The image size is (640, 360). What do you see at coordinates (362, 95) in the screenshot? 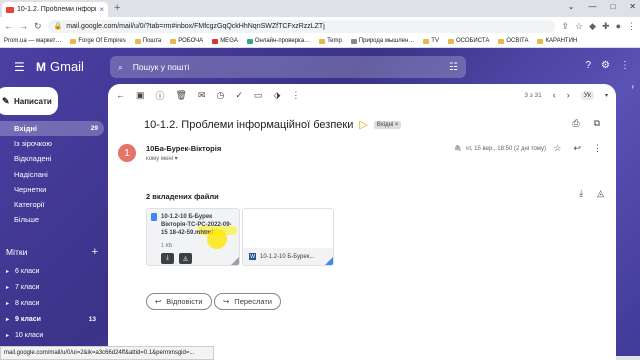
I see `email-toolbar: ← ▣ ⓘ 🗑 ✉ ◷ ✓ ▭ ⬗ ⋮ 3 з 31 ‹ › Ук ▾` at bounding box center [362, 95].